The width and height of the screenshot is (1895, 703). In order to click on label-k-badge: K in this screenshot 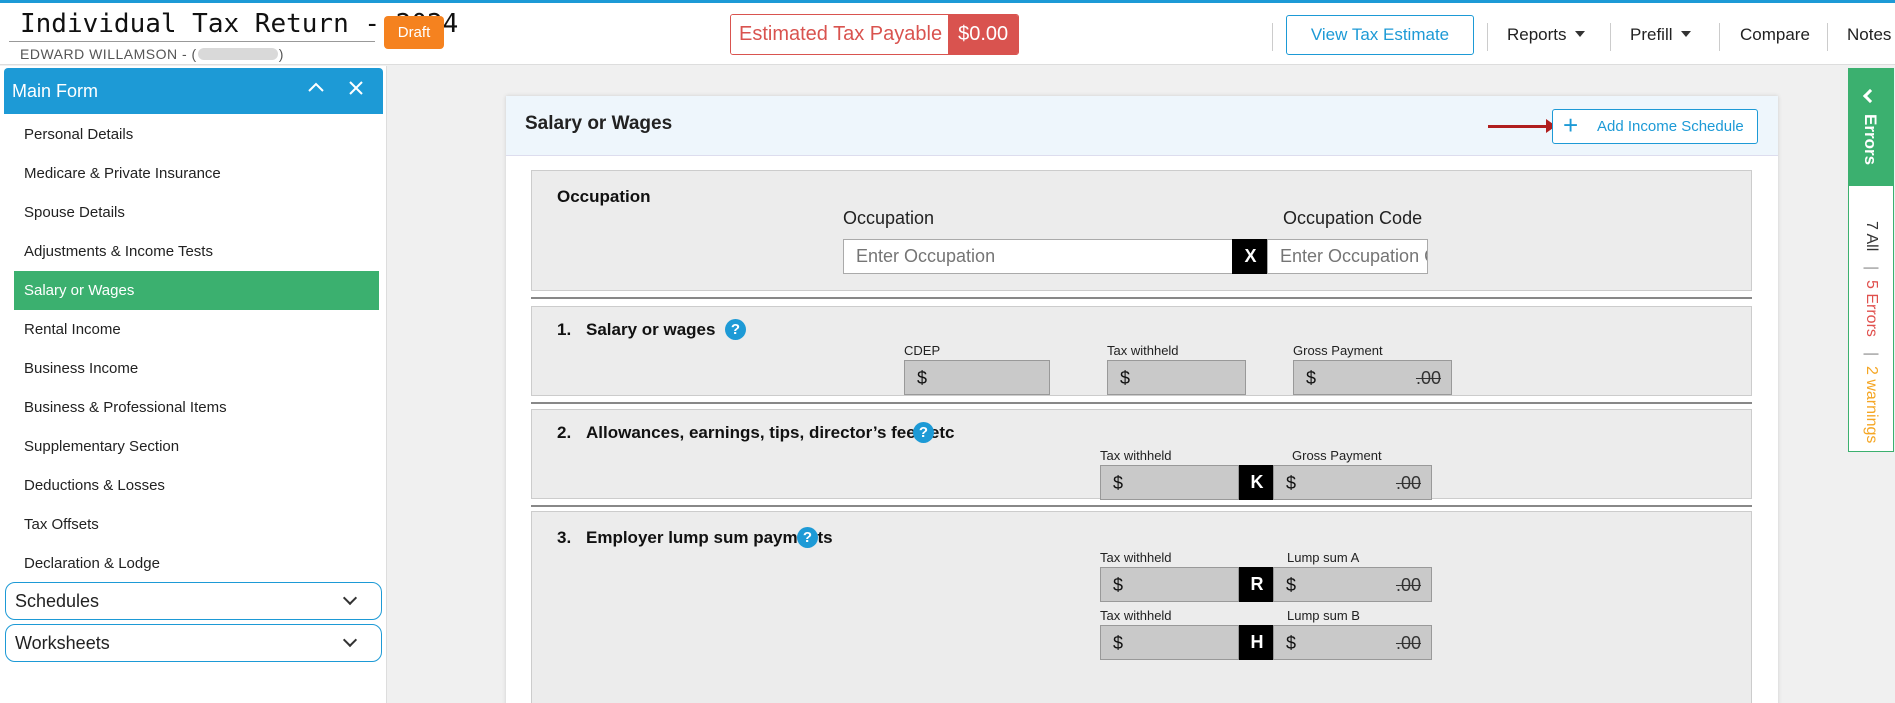, I will do `click(1257, 482)`.